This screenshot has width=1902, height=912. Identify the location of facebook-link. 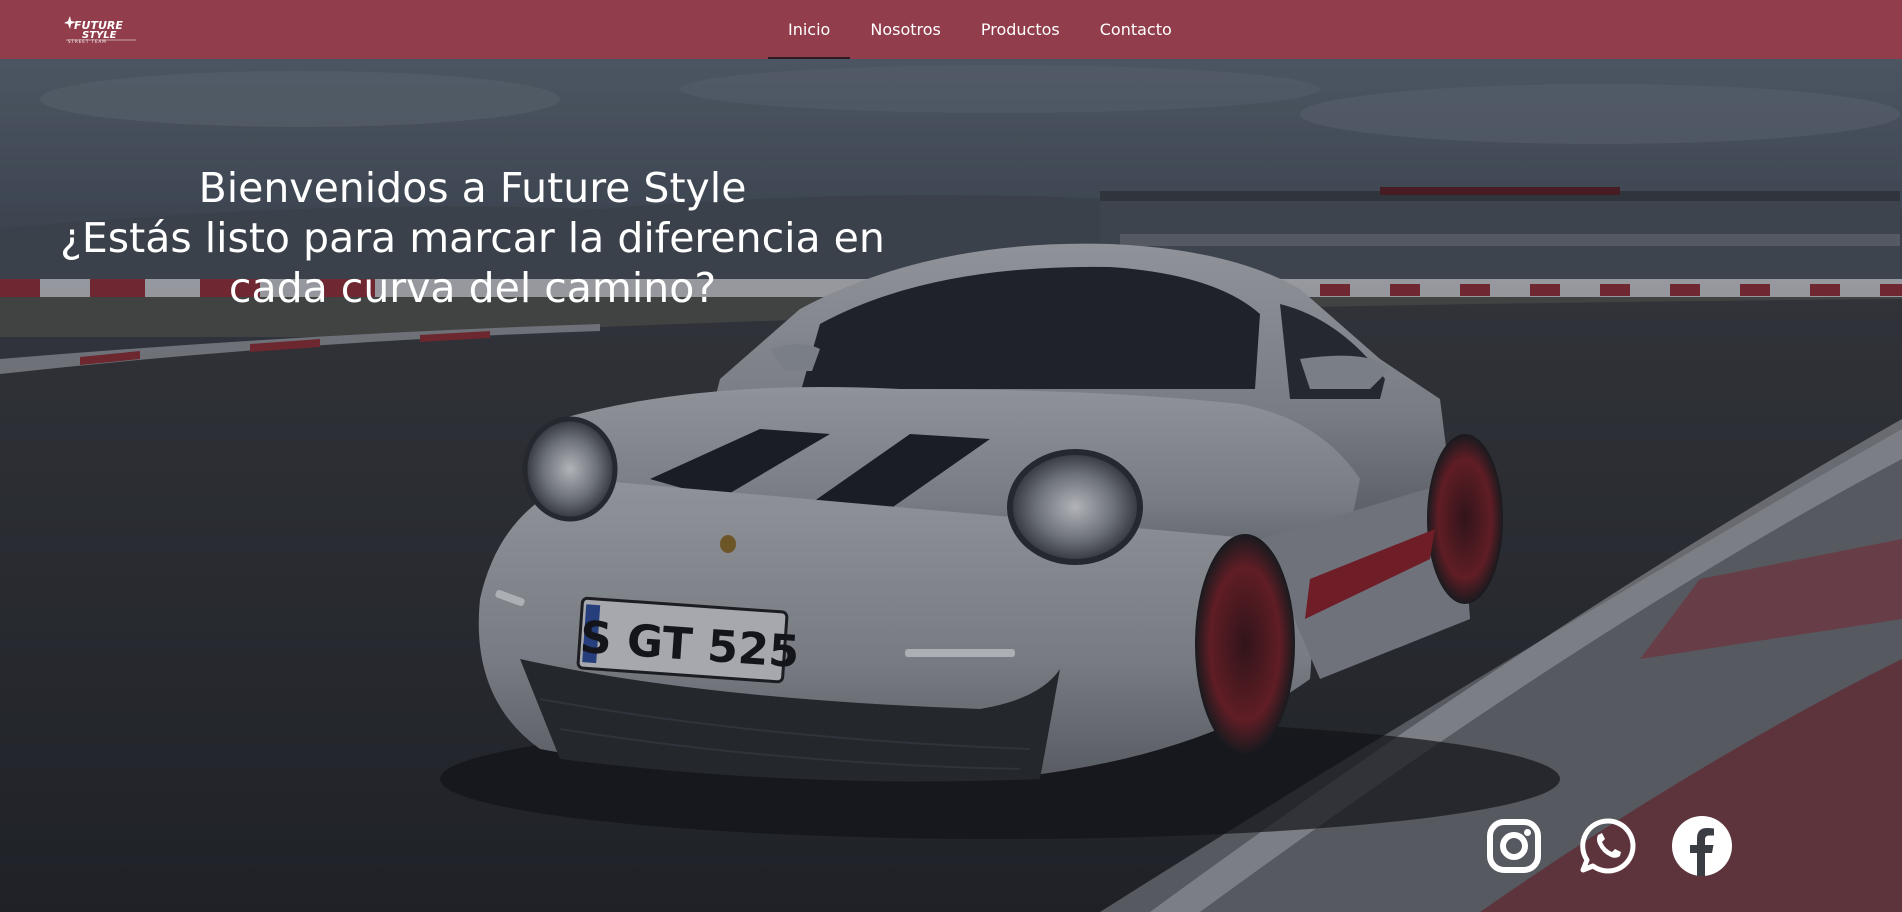
(1702, 846).